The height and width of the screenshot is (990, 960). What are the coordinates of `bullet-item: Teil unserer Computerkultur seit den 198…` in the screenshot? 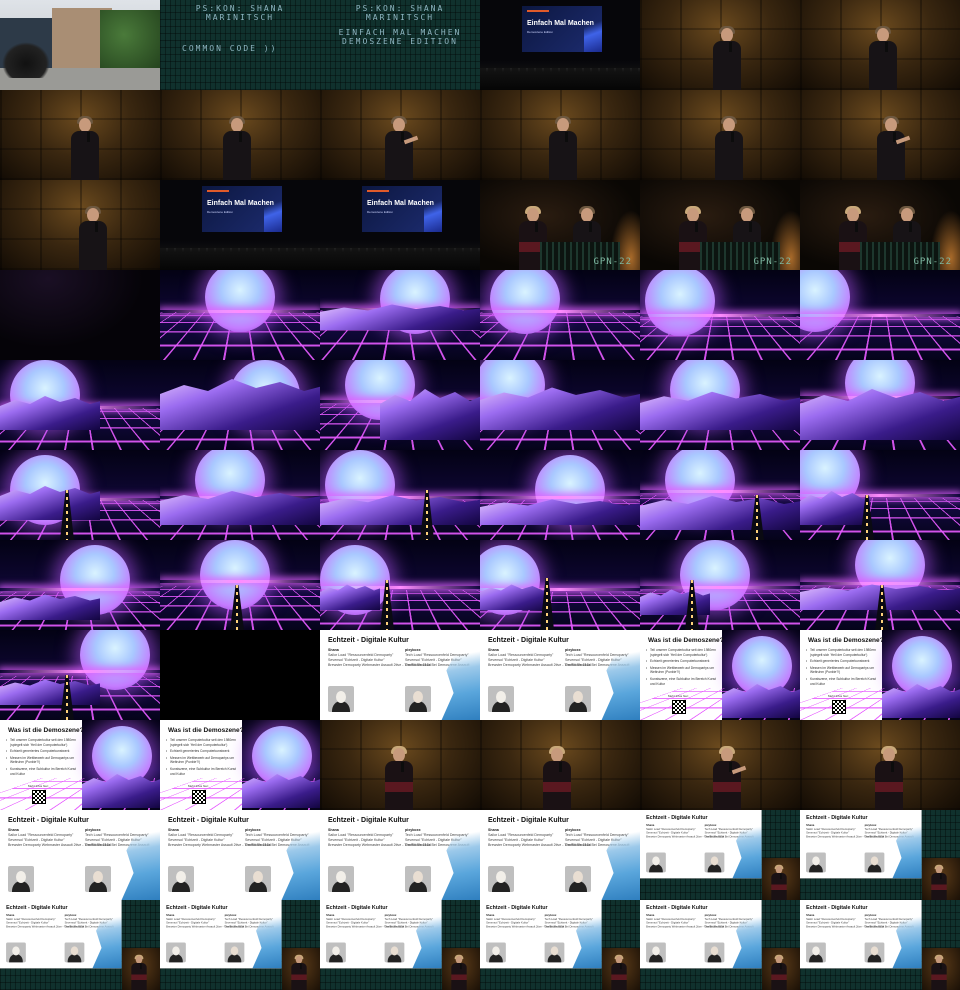 It's located at (683, 652).